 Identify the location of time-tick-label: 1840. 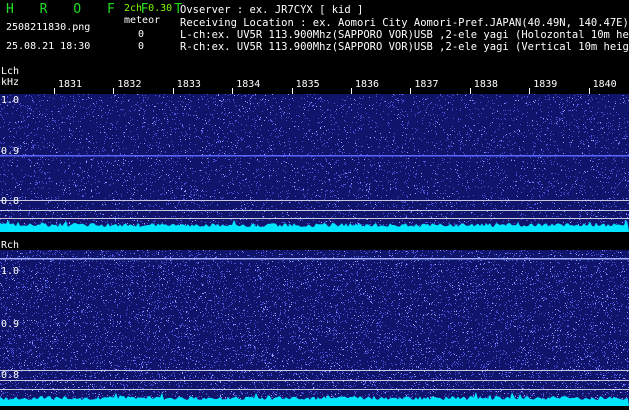
(604, 84).